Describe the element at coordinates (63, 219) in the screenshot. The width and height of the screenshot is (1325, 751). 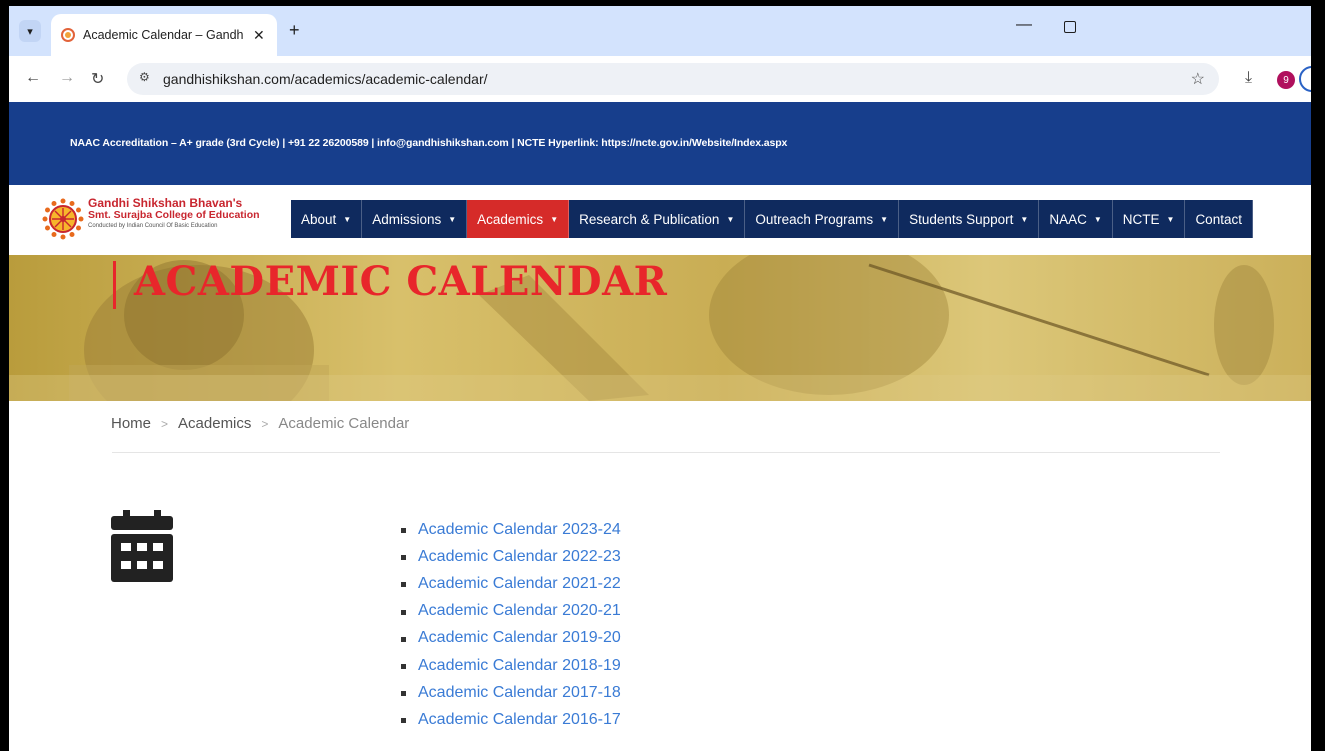
I see `logo-icon` at that location.